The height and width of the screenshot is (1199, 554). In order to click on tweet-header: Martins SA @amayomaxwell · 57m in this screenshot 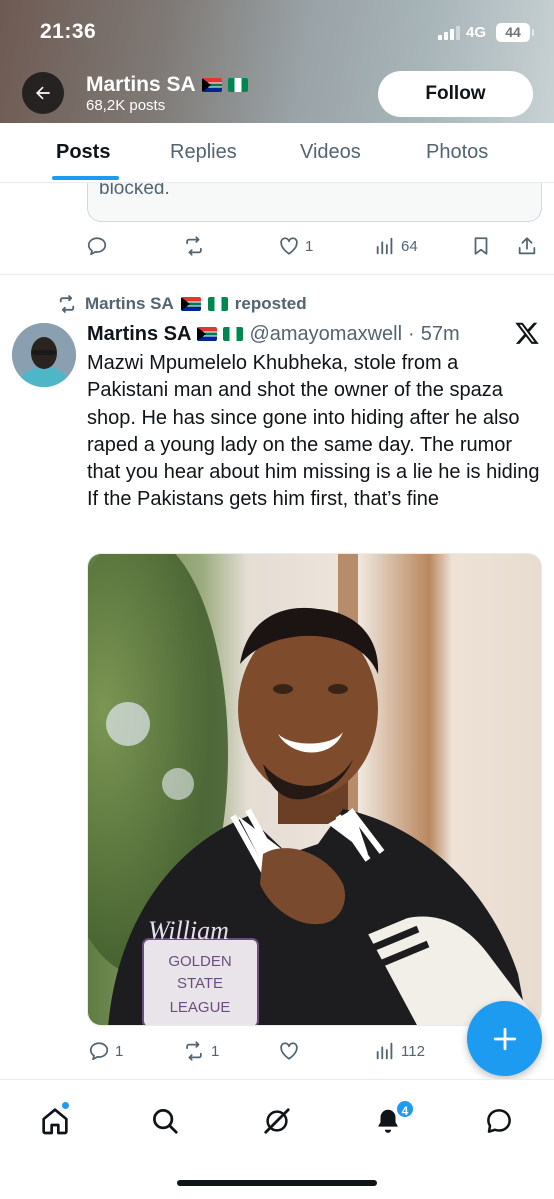, I will do `click(273, 334)`.